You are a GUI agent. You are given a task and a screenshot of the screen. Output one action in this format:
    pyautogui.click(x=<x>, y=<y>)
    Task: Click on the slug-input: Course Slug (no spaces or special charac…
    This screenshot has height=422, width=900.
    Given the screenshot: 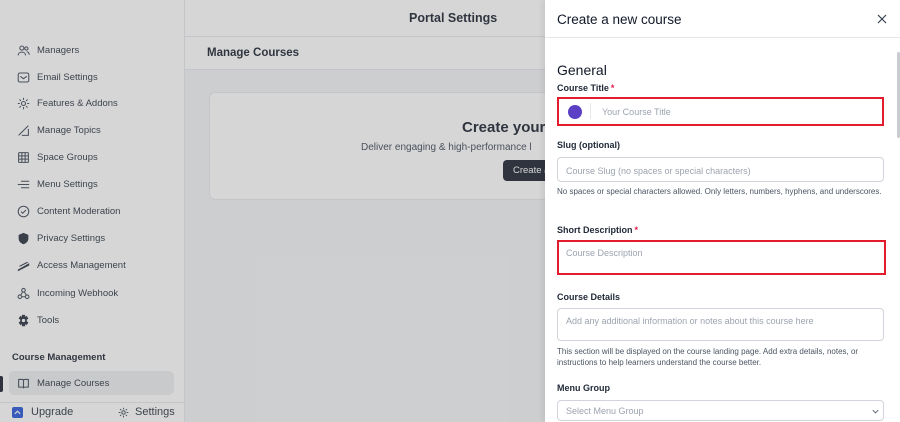 What is the action you would take?
    pyautogui.click(x=720, y=169)
    